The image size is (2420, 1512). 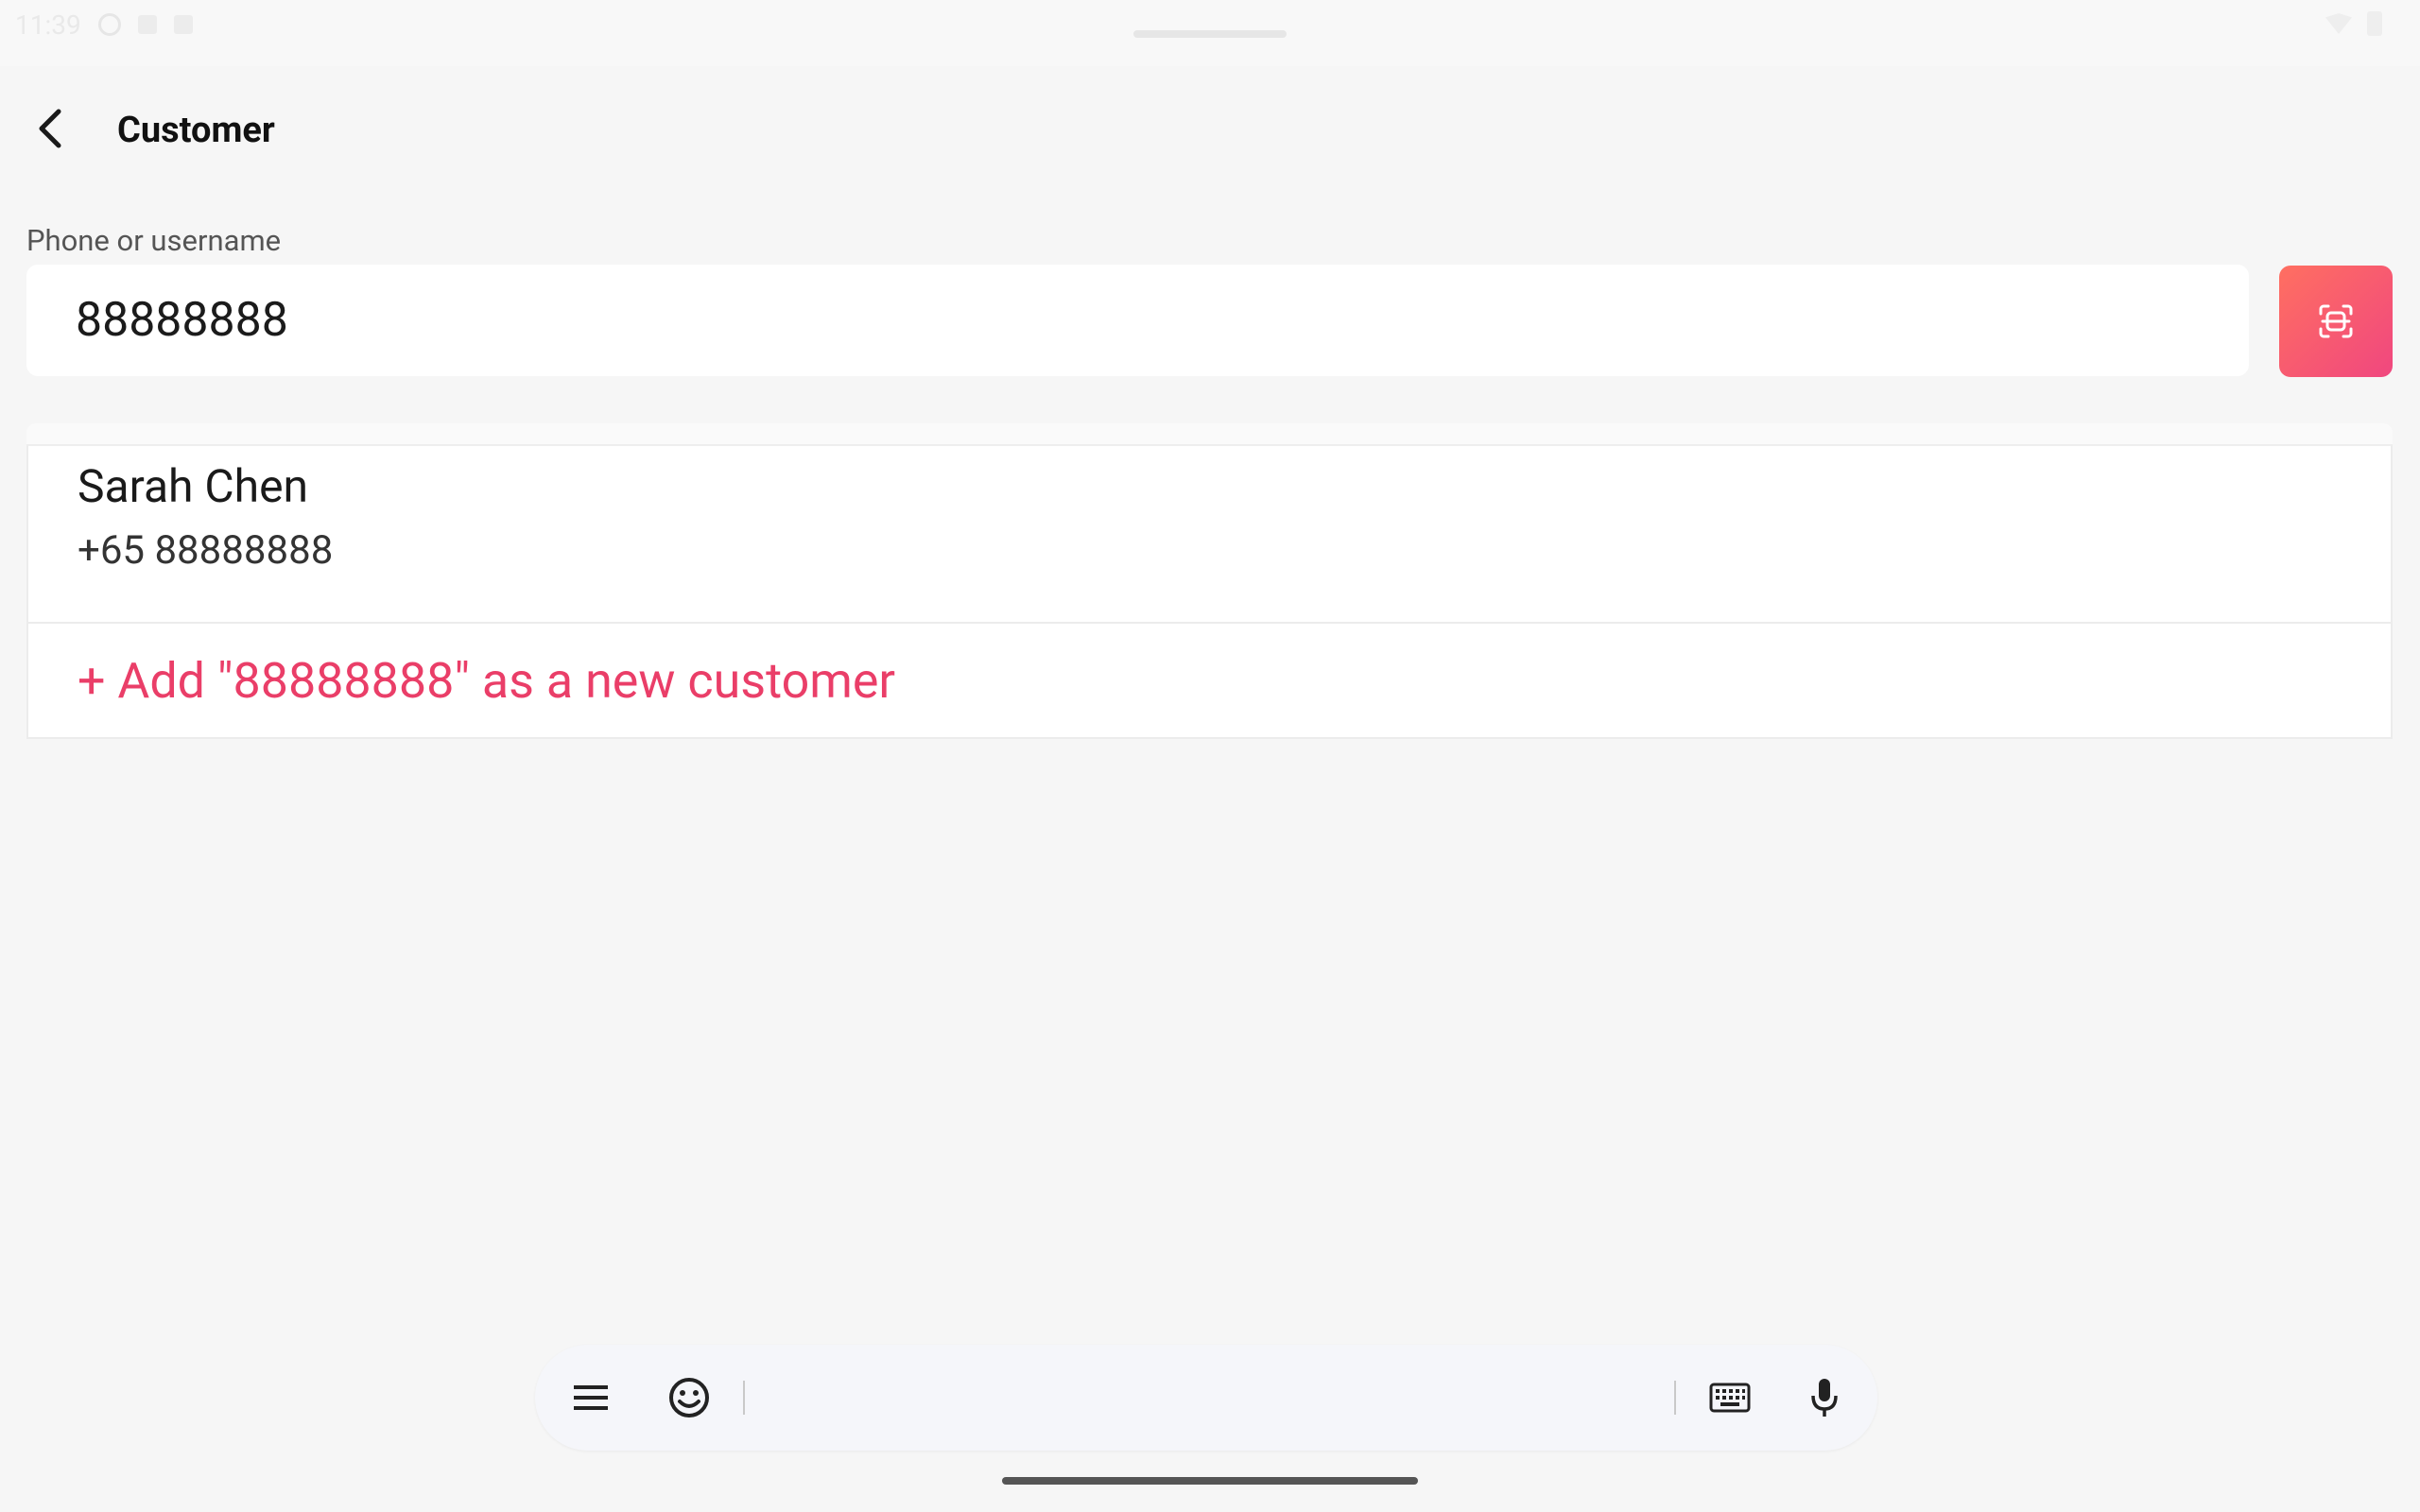 I want to click on customer-phone: +65 88888888, so click(x=206, y=550).